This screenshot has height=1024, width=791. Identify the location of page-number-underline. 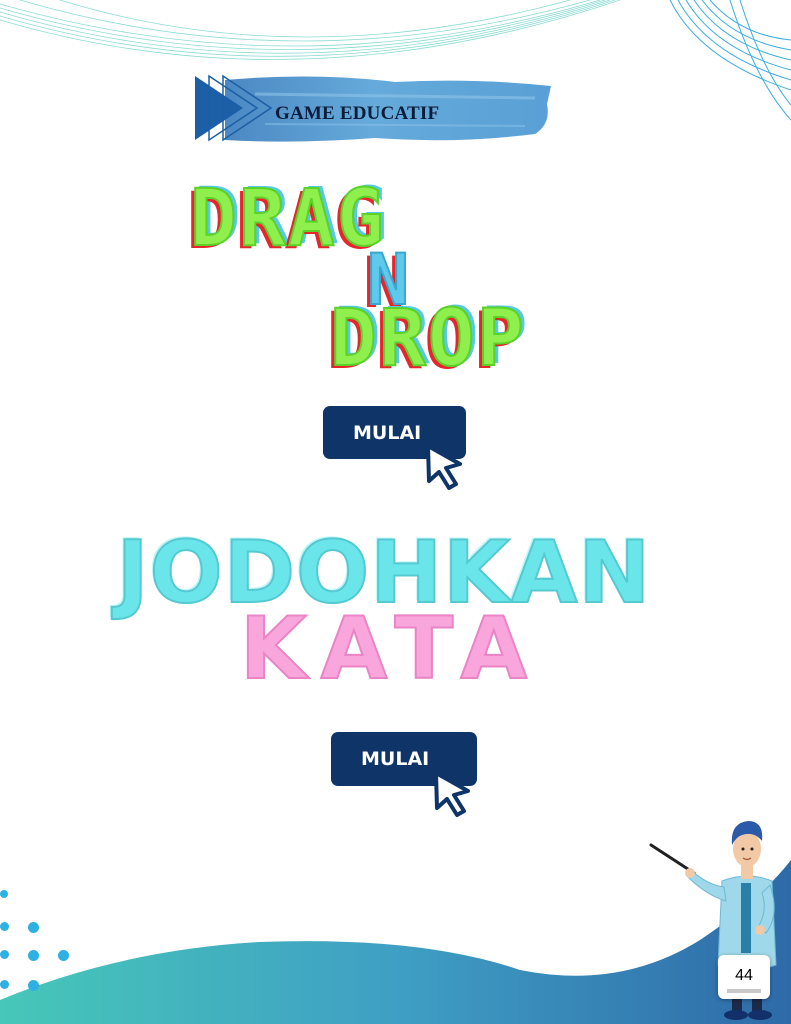
(744, 991).